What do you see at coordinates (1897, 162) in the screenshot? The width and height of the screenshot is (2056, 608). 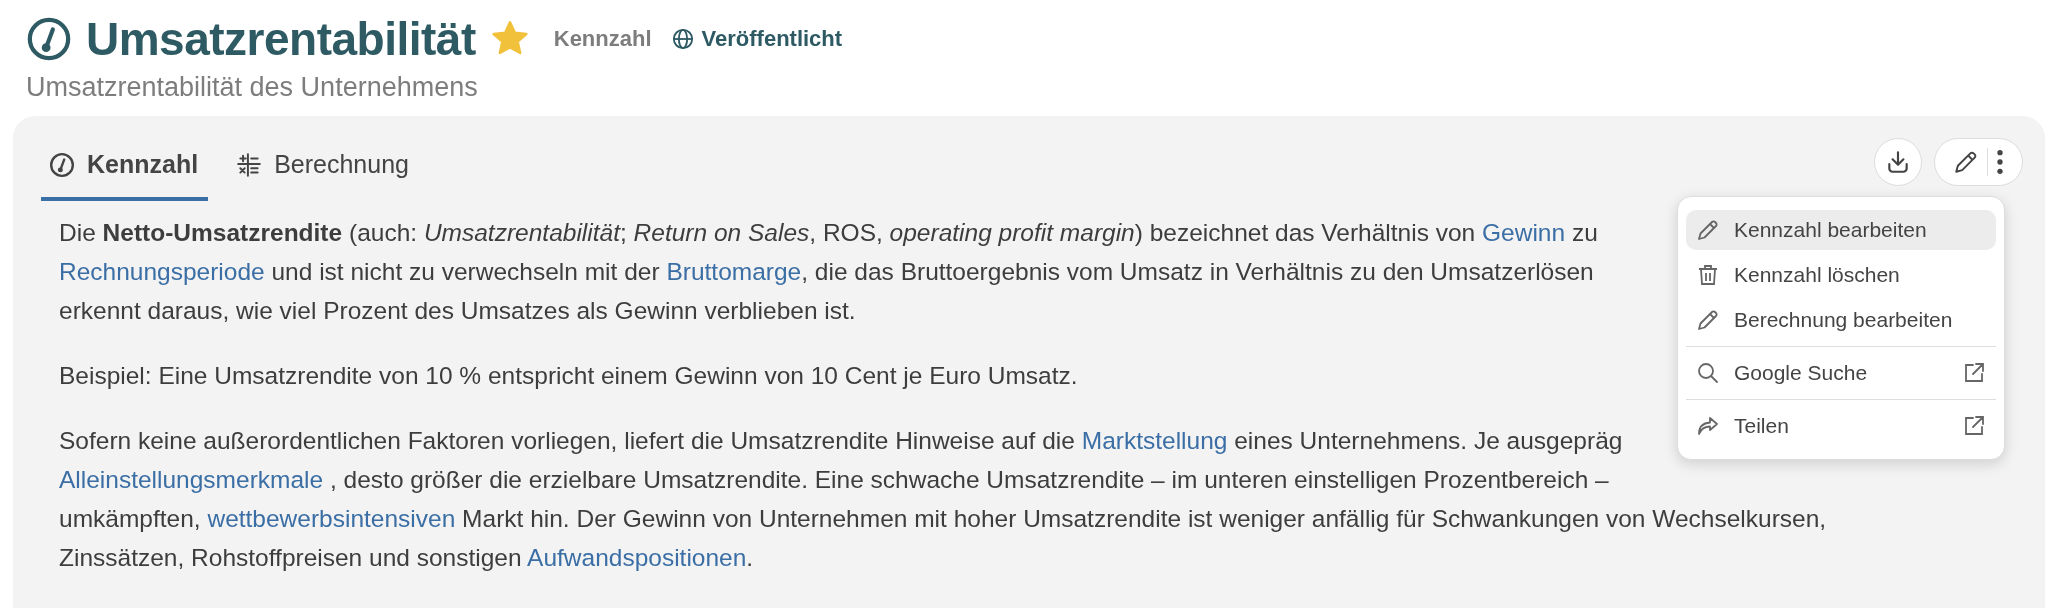 I see `download-button` at bounding box center [1897, 162].